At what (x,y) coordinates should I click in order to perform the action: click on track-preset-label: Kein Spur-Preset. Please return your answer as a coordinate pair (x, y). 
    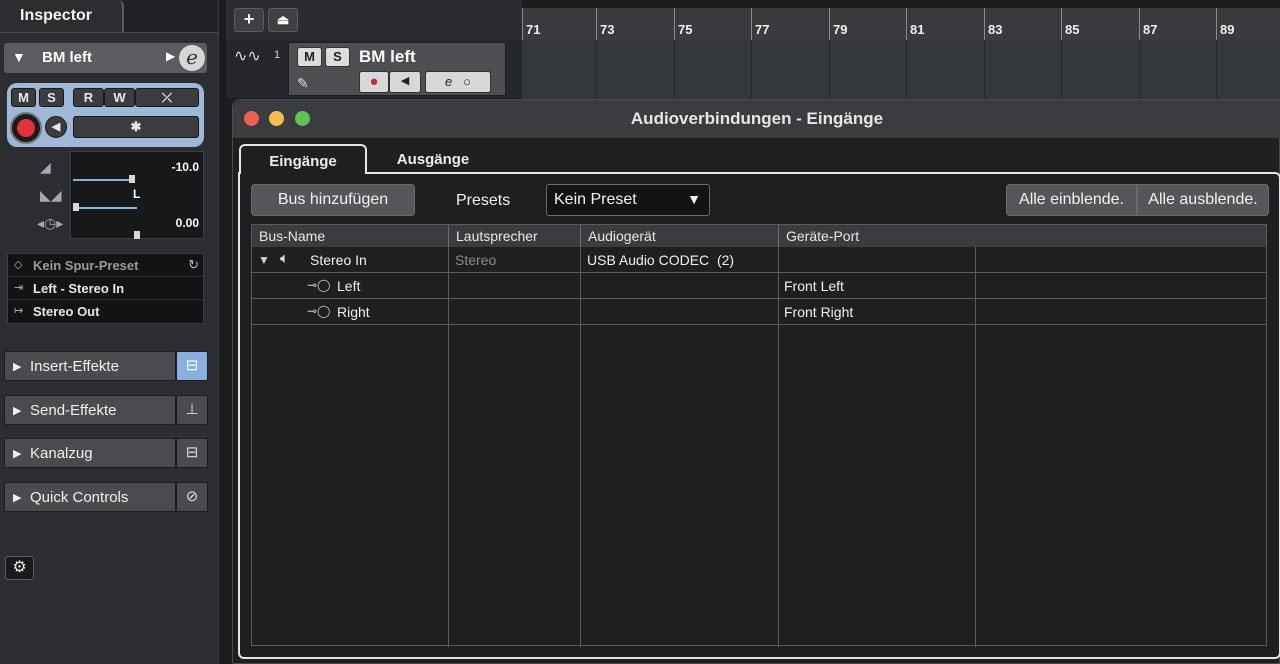
    Looking at the image, I should click on (86, 265).